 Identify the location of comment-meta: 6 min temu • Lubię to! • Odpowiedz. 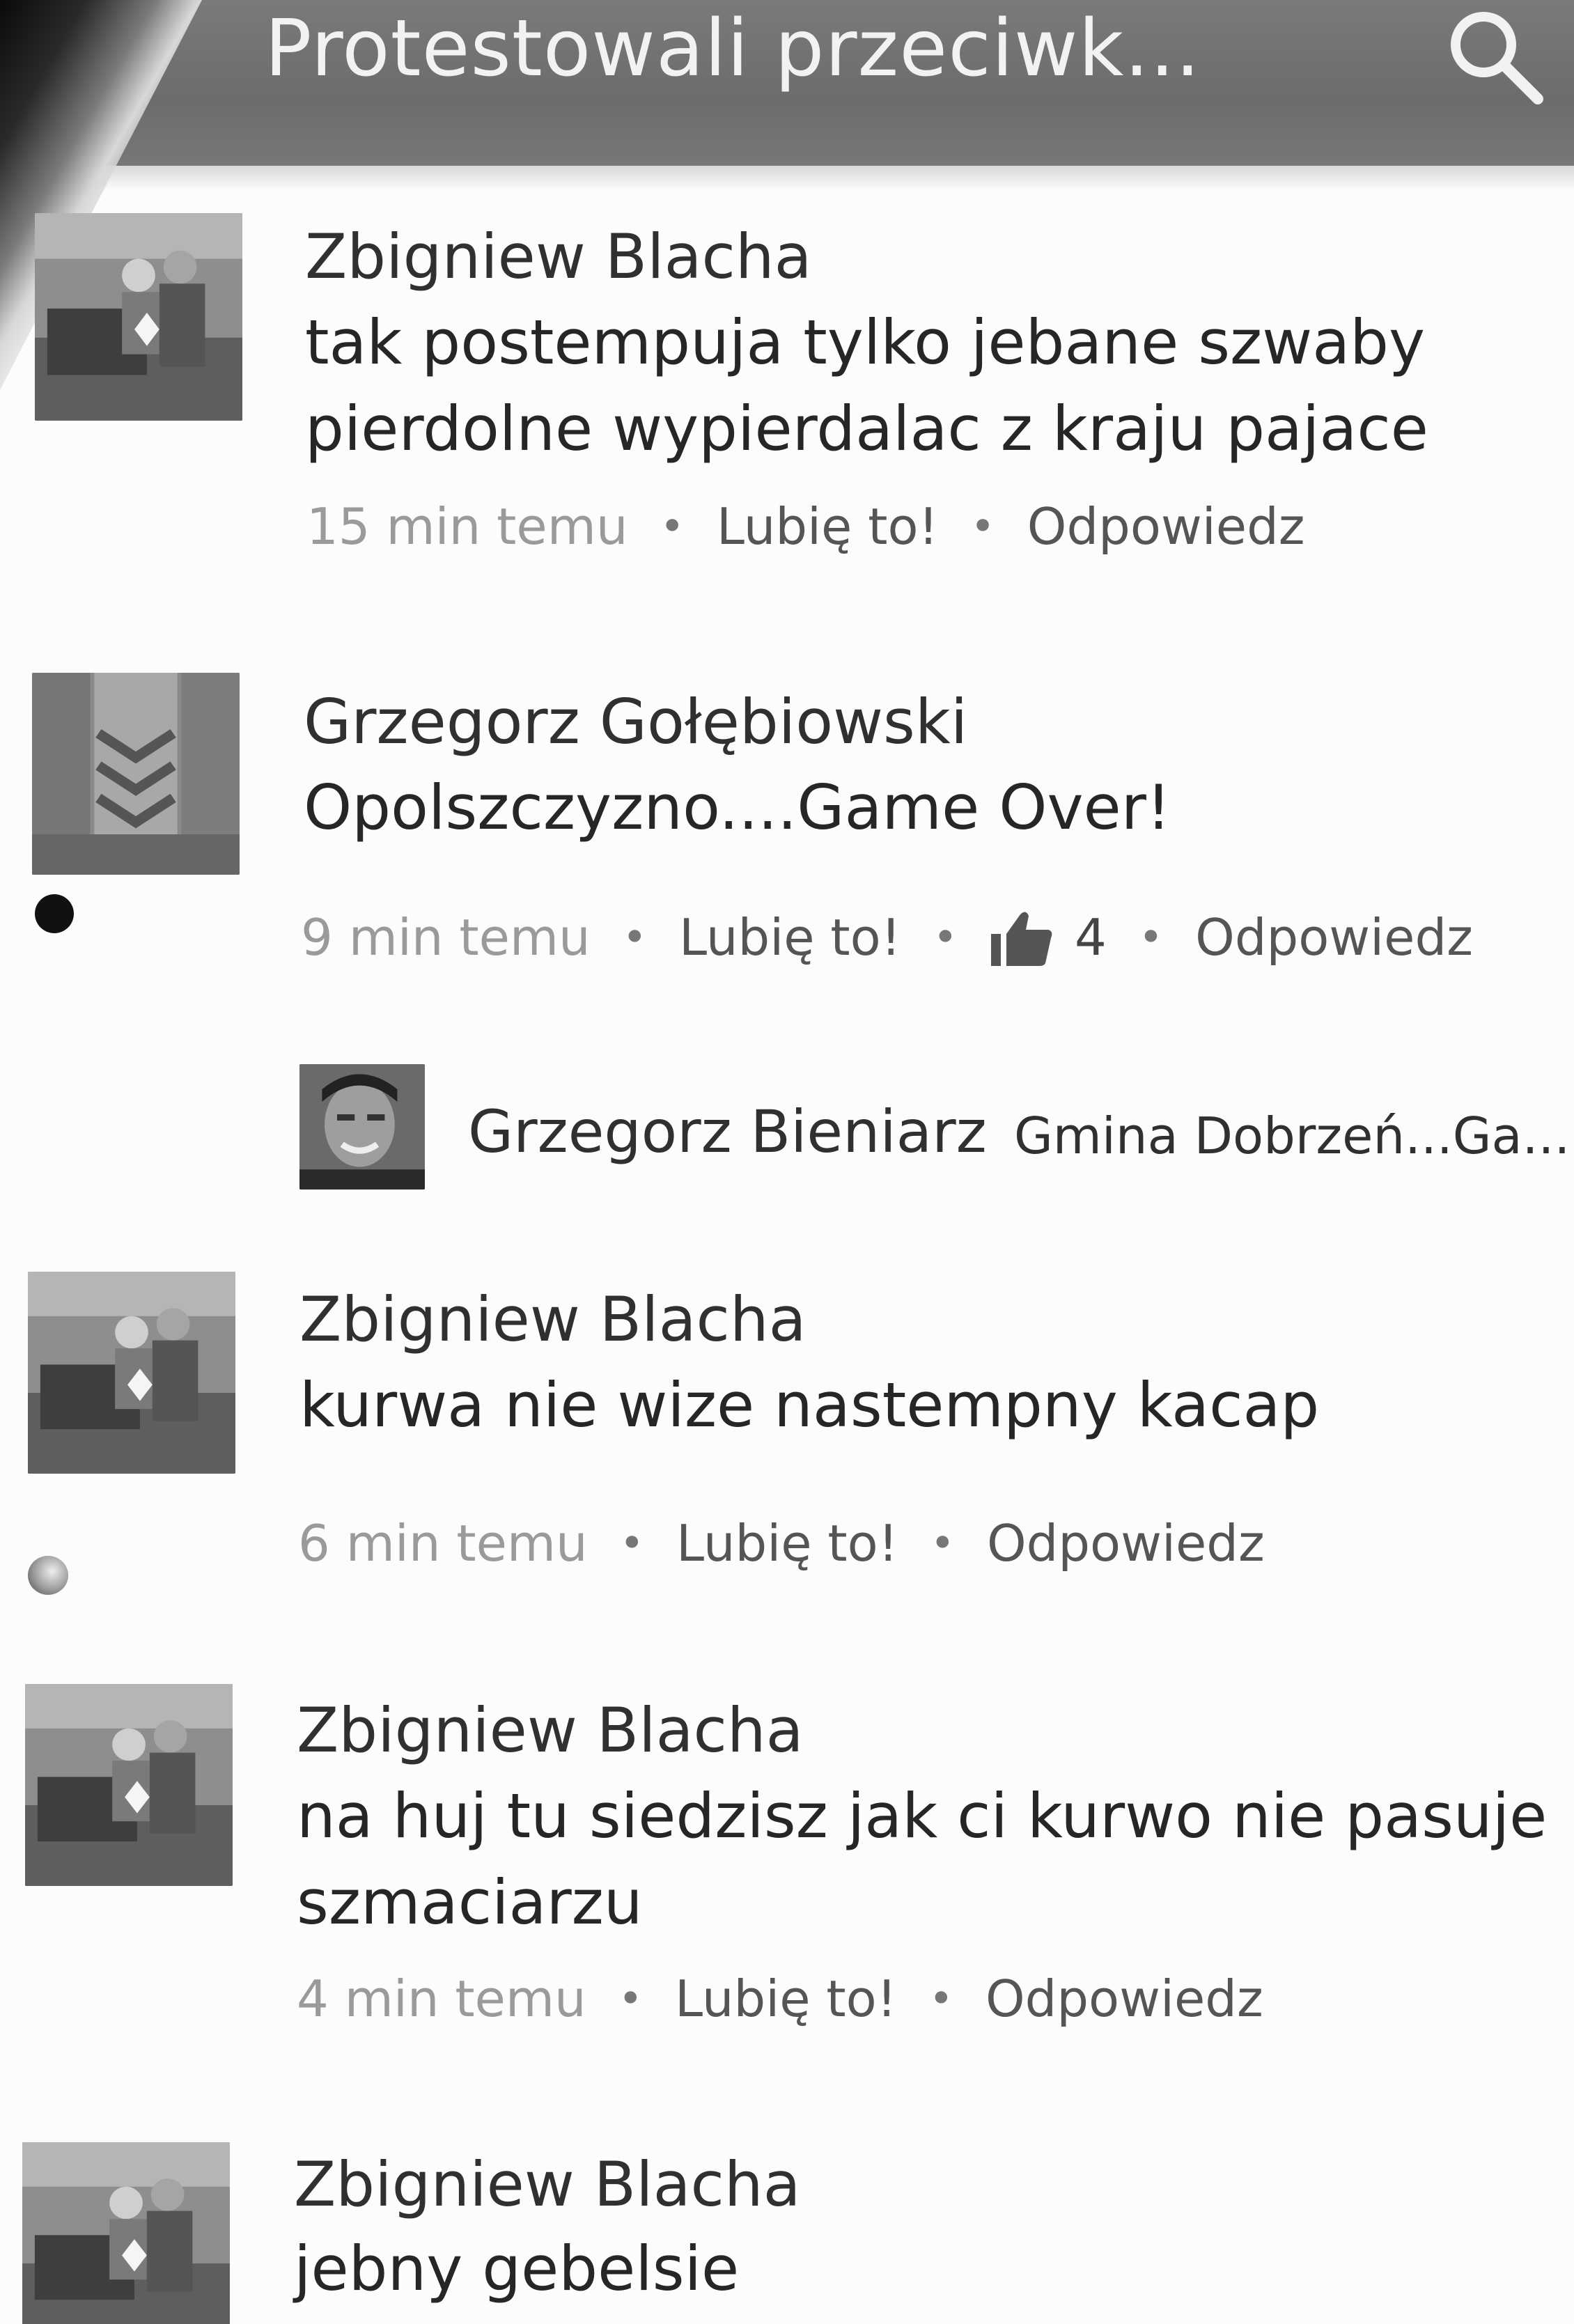
(781, 1543).